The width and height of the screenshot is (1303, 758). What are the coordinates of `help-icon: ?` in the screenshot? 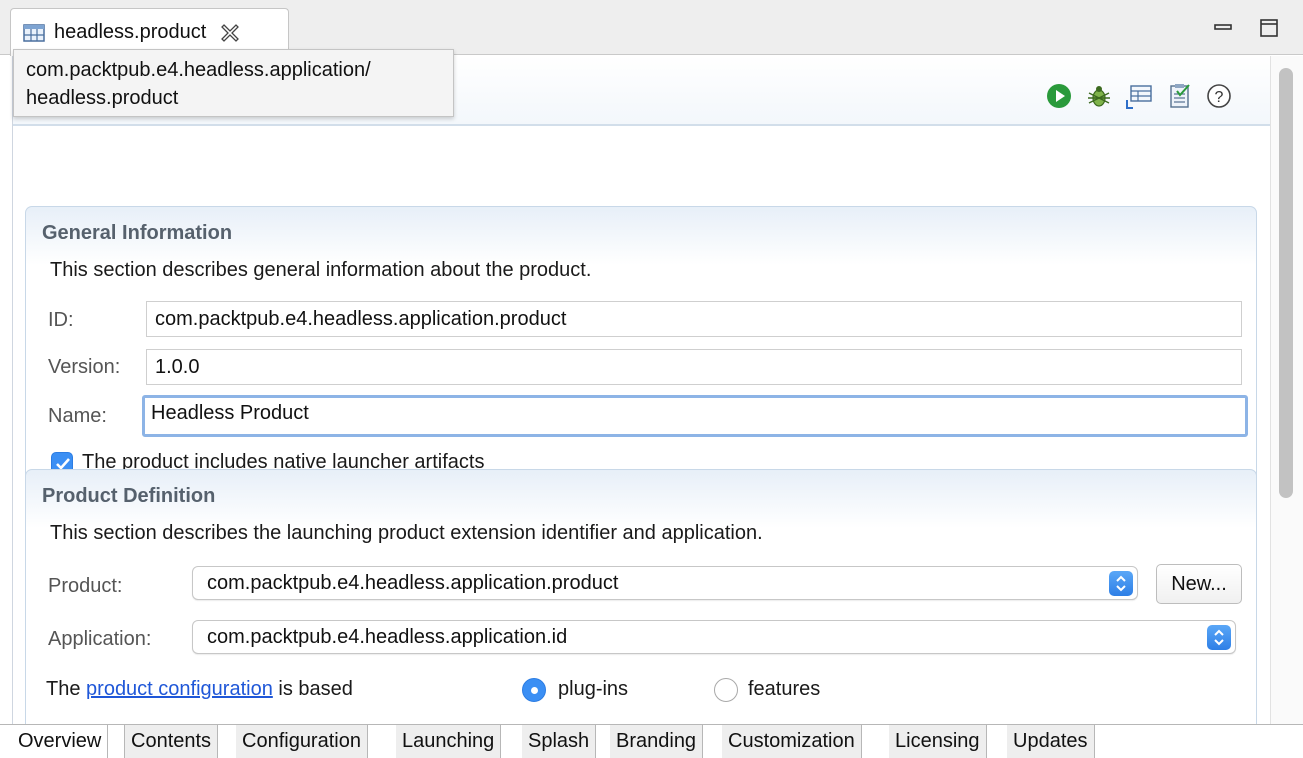 It's located at (1219, 96).